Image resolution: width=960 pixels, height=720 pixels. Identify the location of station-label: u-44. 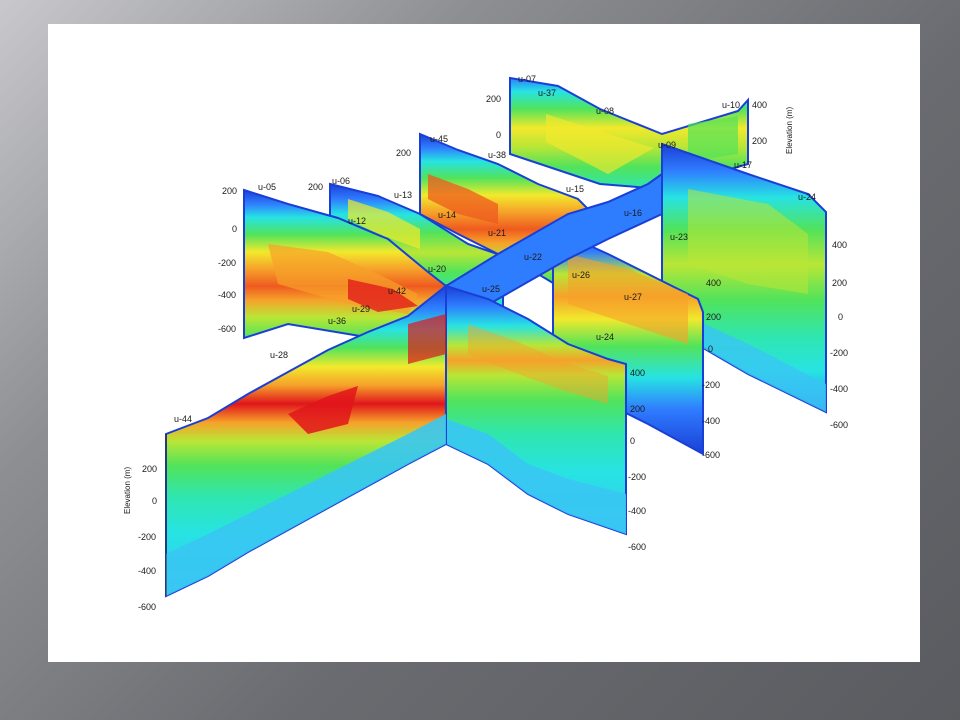
(183, 419).